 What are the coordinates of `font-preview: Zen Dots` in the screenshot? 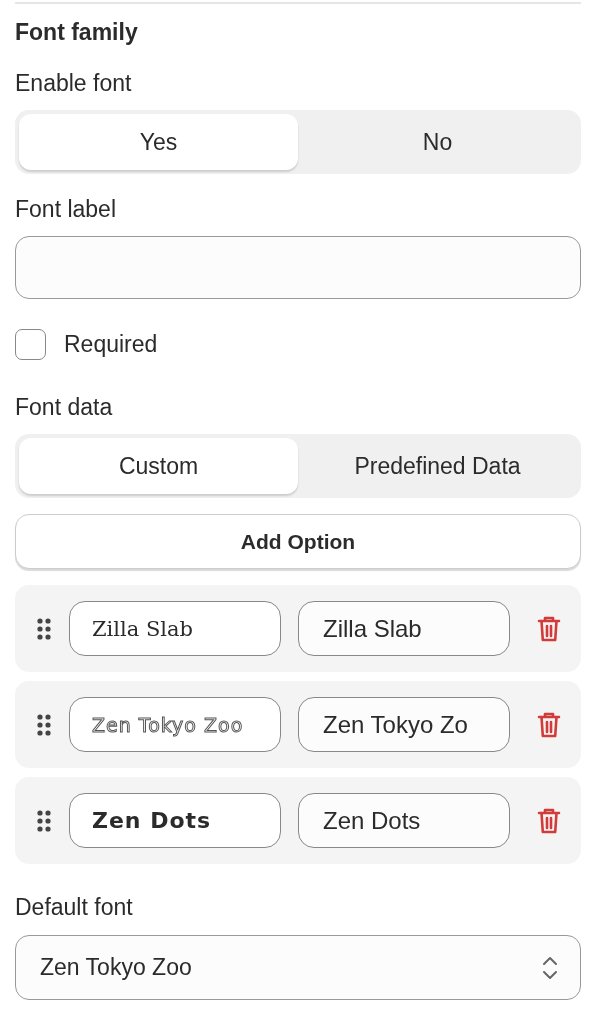 It's located at (175, 820).